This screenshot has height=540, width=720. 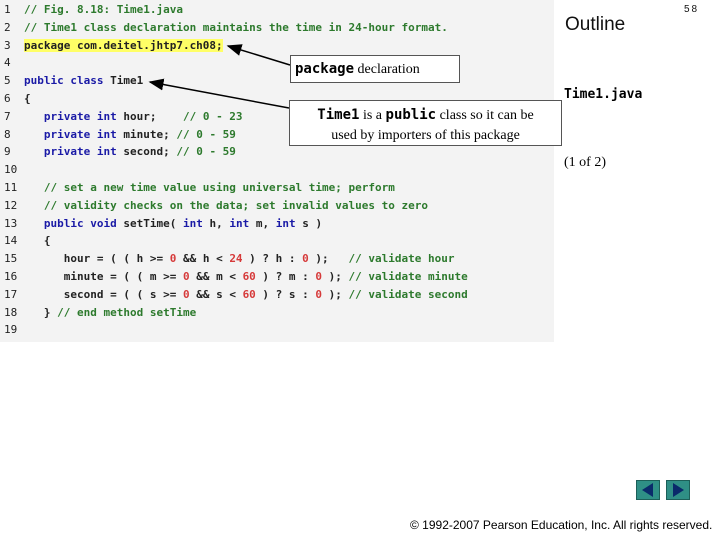 What do you see at coordinates (485, 115) in the screenshot?
I see `callout-text: class so it can be` at bounding box center [485, 115].